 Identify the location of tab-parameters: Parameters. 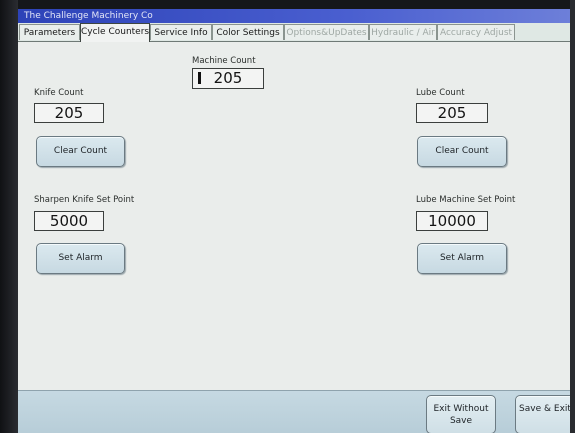
(49, 32).